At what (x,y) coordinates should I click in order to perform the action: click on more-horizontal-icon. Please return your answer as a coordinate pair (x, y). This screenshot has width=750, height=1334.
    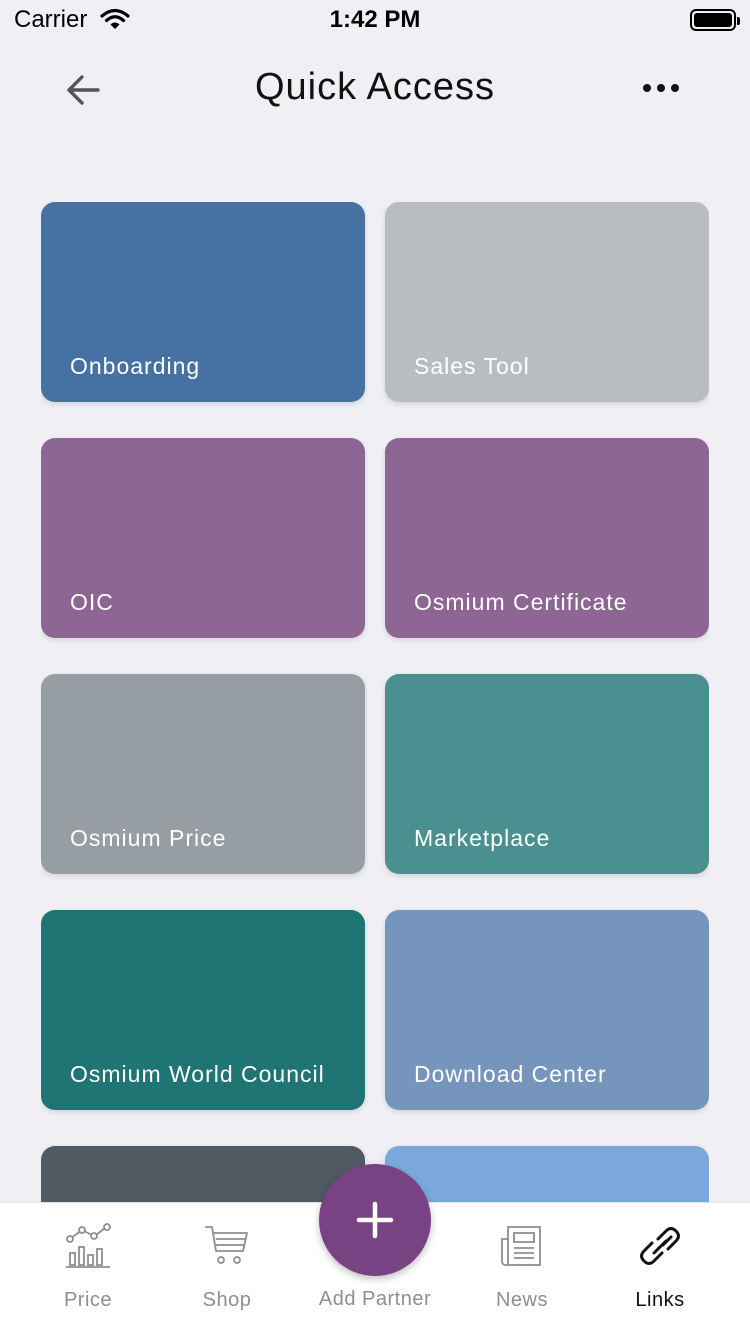
    Looking at the image, I should click on (661, 88).